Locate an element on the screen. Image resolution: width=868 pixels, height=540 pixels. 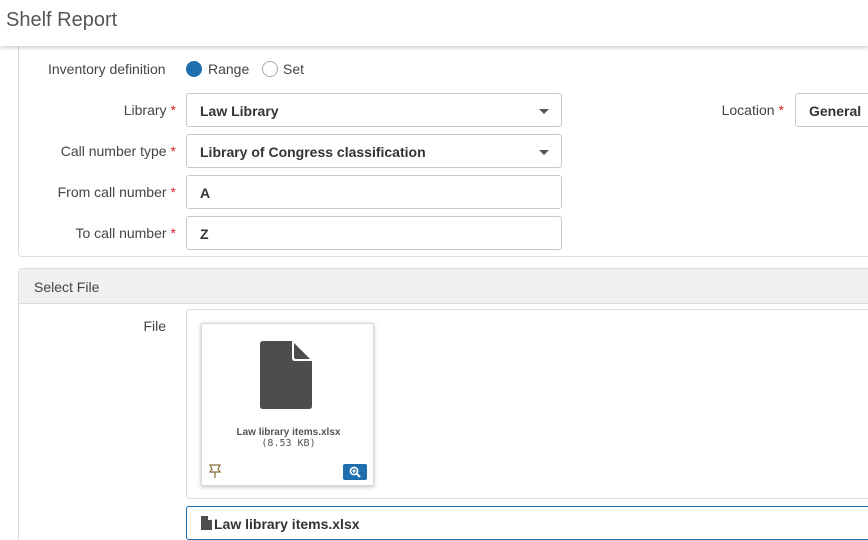
page-header: Shelf Report is located at coordinates (434, 23).